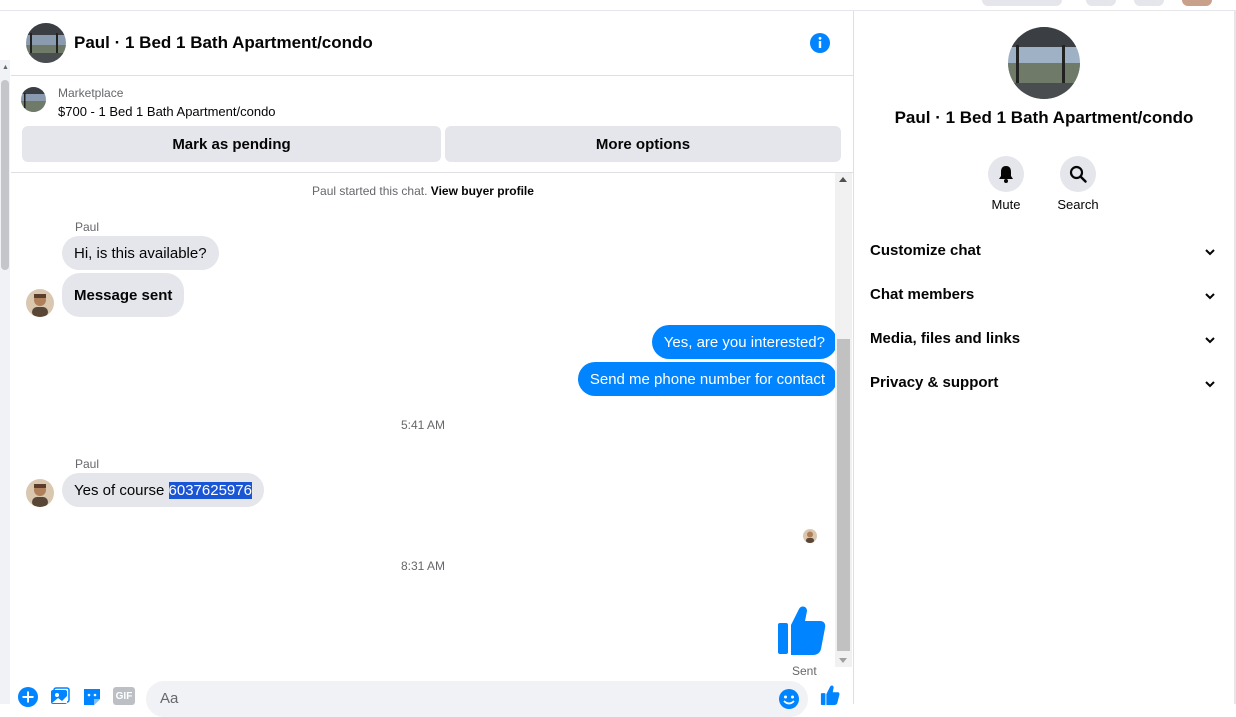  What do you see at coordinates (1044, 296) in the screenshot?
I see `section-chat-members: Chat members` at bounding box center [1044, 296].